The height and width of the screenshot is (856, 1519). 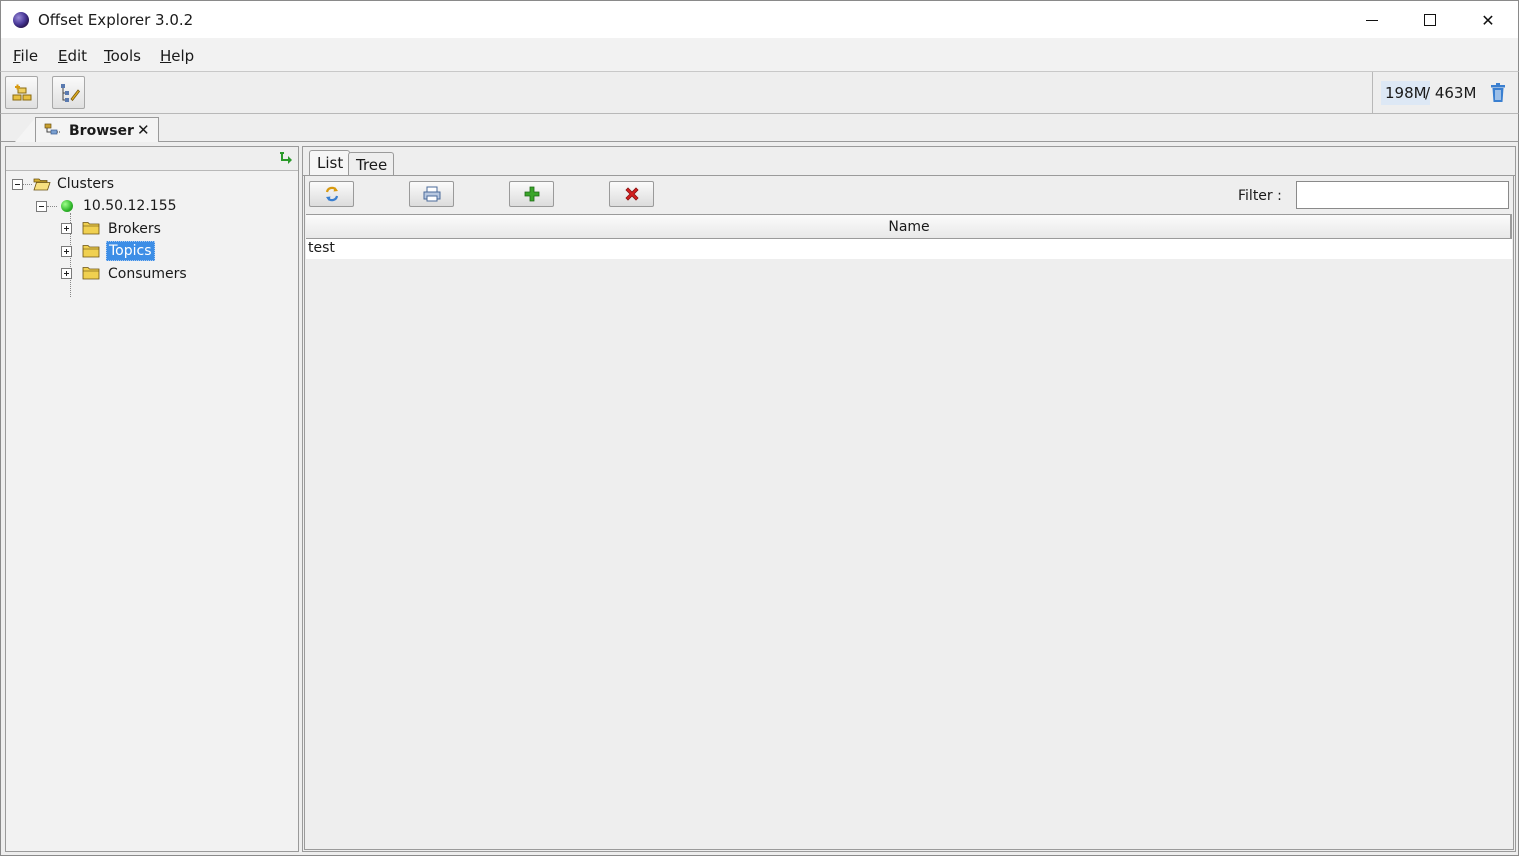 I want to click on refresh-button, so click(x=331, y=194).